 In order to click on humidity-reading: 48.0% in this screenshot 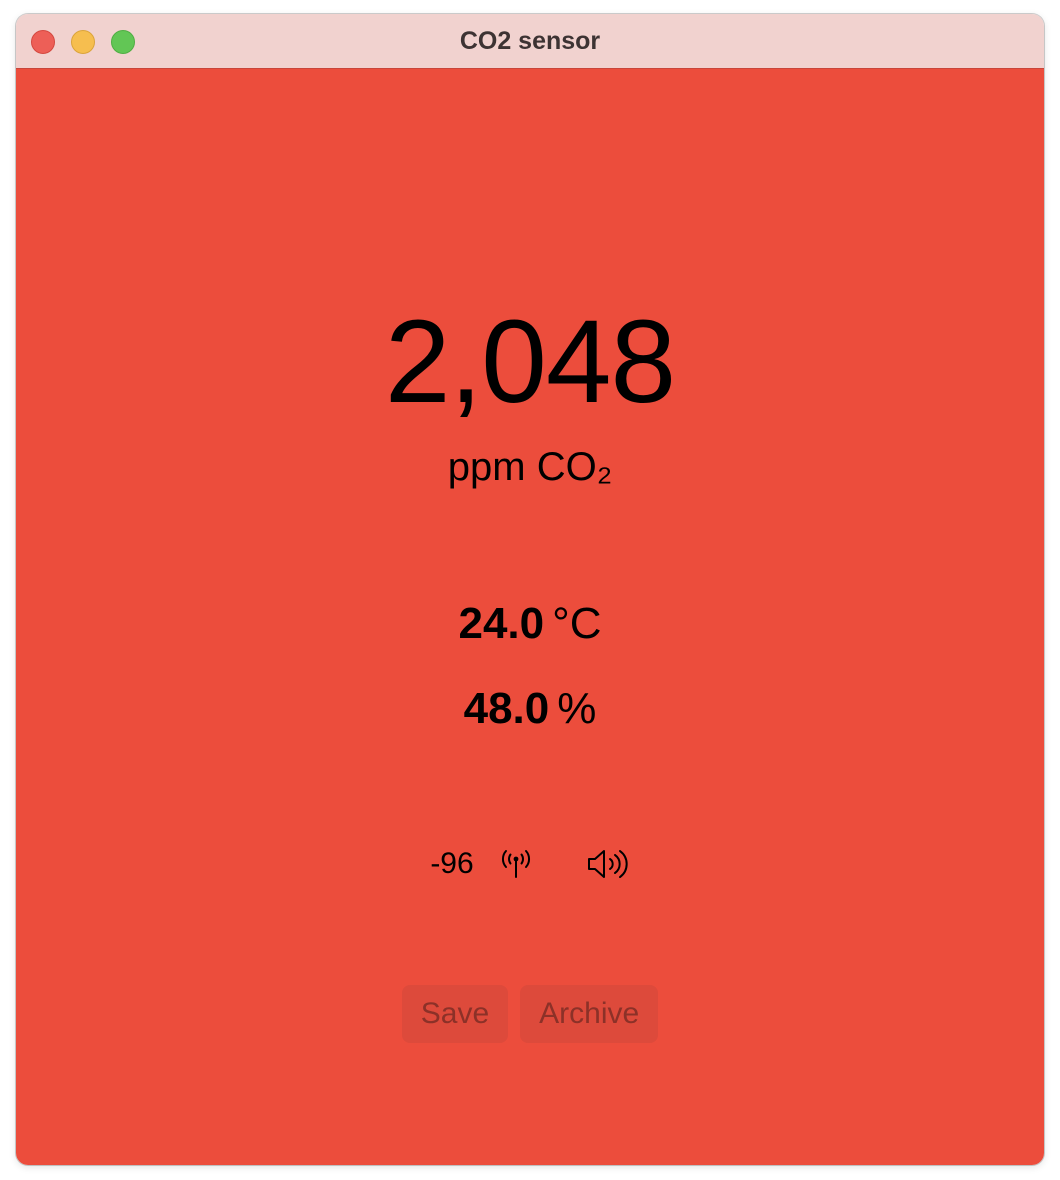, I will do `click(530, 709)`.